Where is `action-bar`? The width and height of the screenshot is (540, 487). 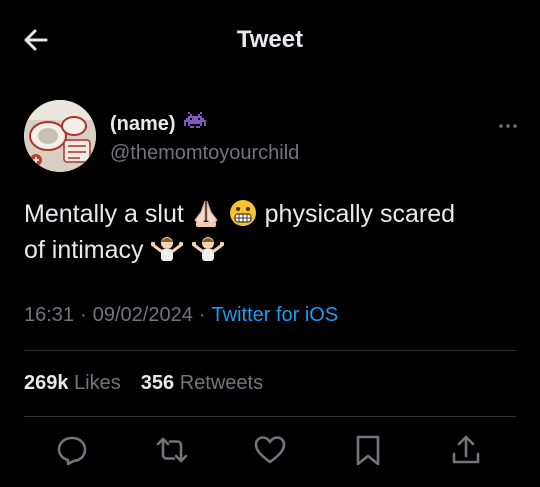 action-bar is located at coordinates (270, 454).